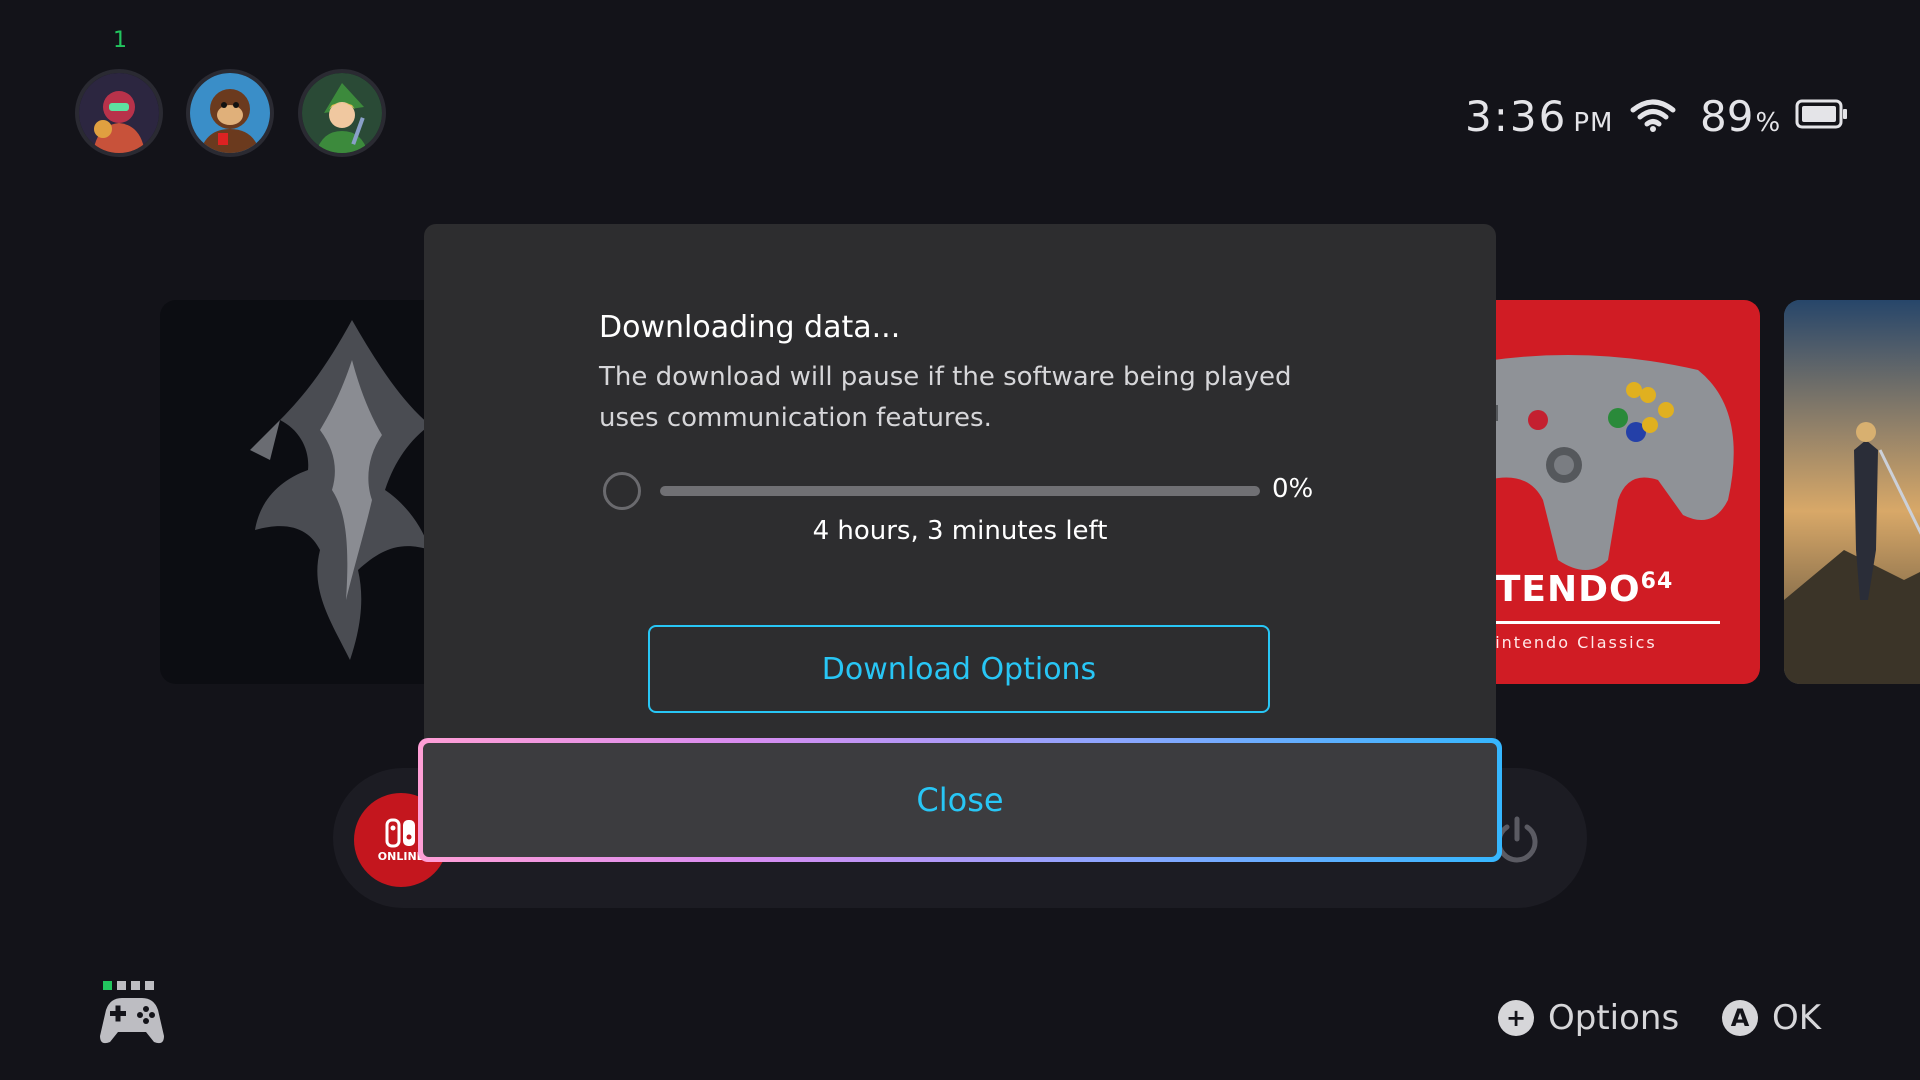 Image resolution: width=1920 pixels, height=1080 pixels. I want to click on clock-ampm: PM, so click(1593, 123).